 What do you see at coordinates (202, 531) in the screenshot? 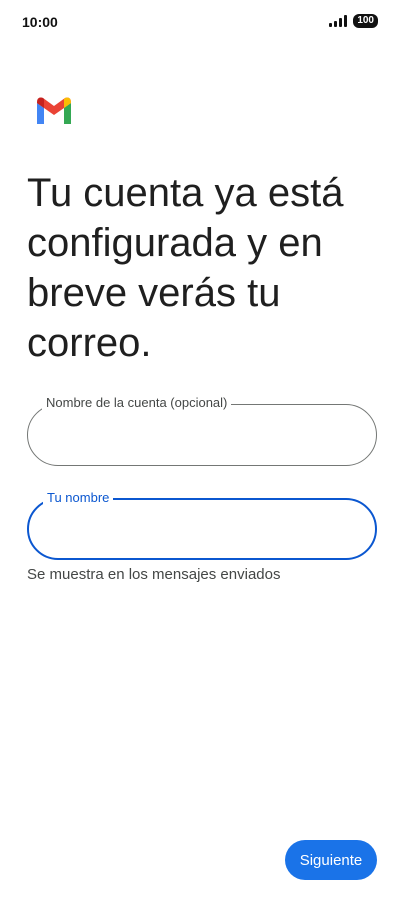
I see `your-name-input` at bounding box center [202, 531].